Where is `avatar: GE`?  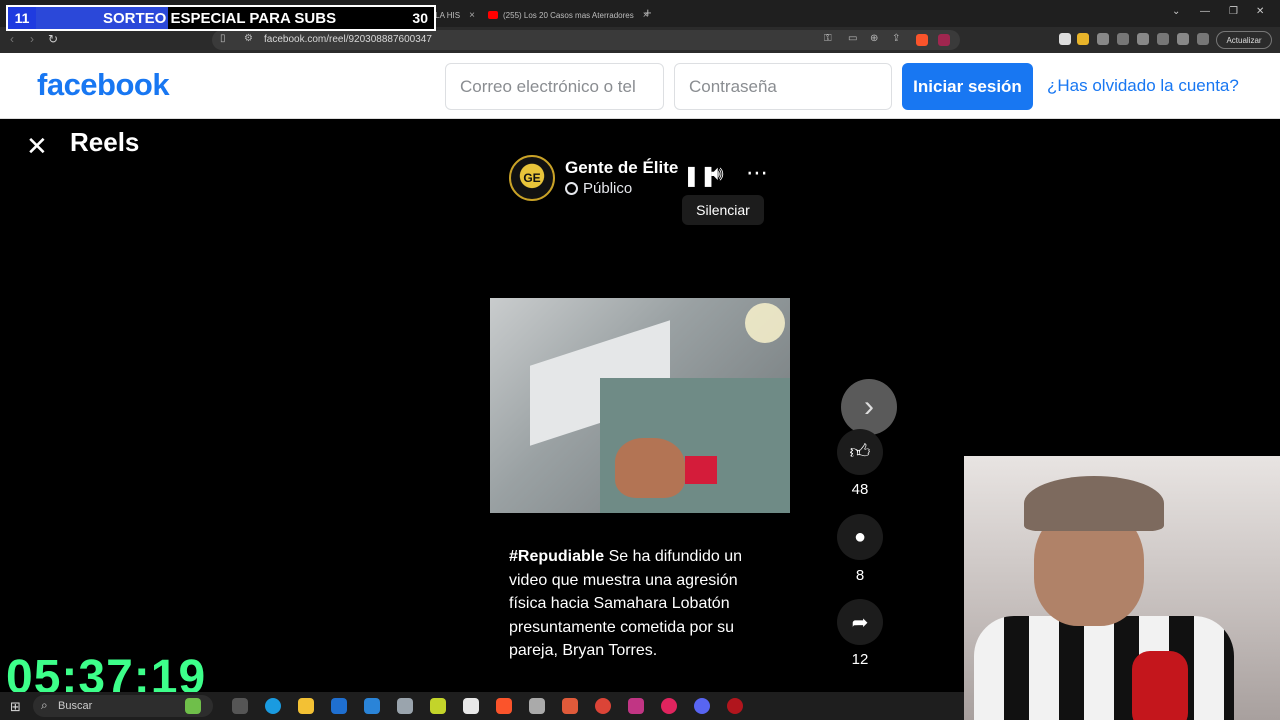 avatar: GE is located at coordinates (532, 178).